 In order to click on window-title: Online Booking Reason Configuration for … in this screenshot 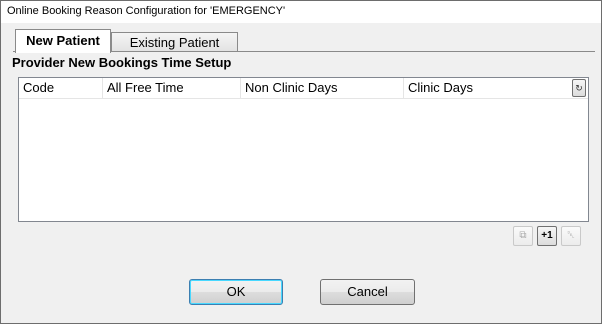, I will do `click(146, 11)`.